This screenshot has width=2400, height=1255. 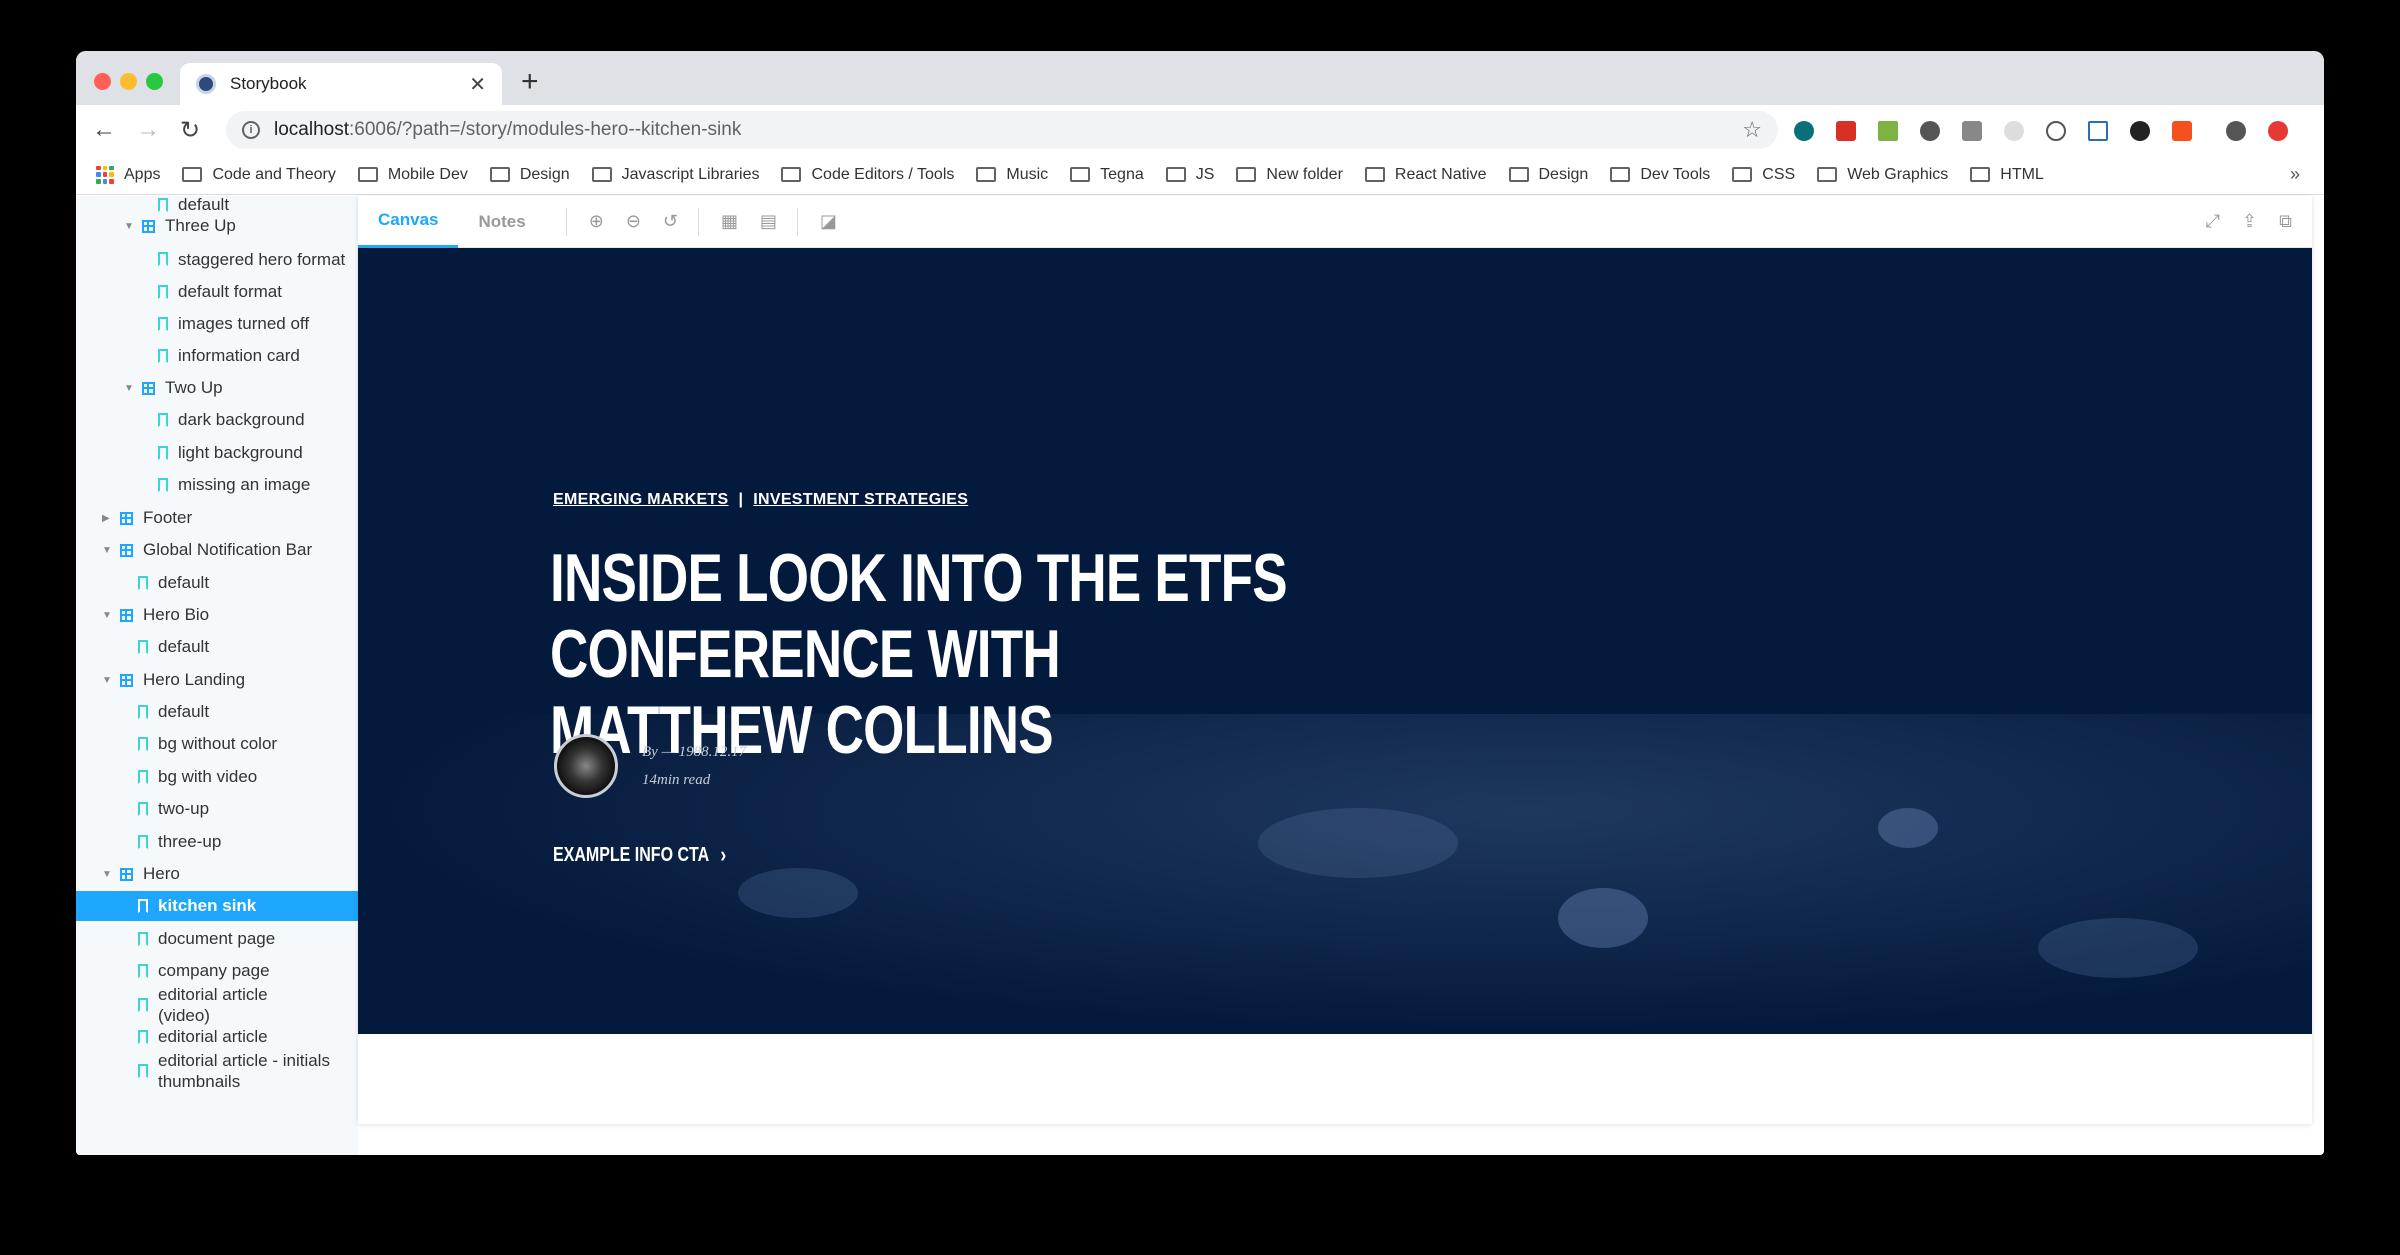 I want to click on share-icon: ⇪, so click(x=2249, y=221).